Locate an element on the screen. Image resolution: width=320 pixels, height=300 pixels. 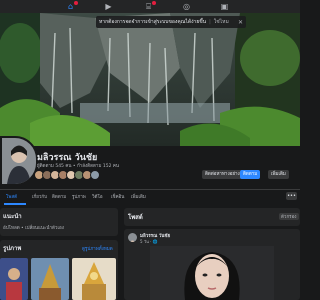
profile-avatar is located at coordinates (19, 161).